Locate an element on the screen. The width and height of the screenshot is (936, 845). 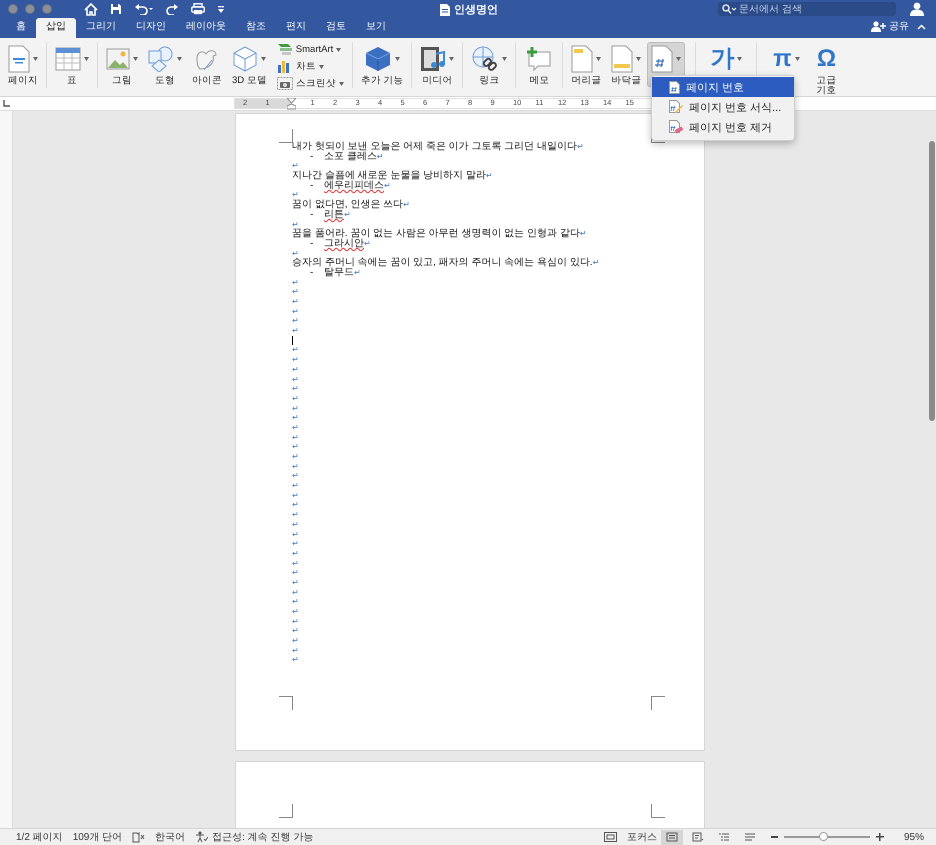
profile-icon is located at coordinates (917, 9).